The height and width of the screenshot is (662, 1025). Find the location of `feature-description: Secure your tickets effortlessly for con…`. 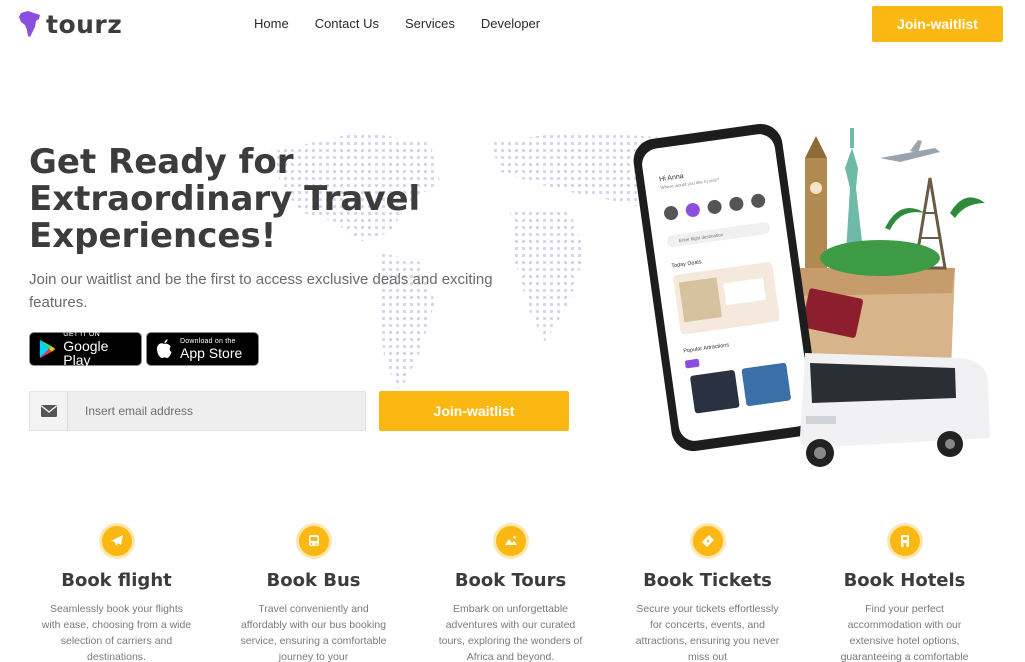

feature-description: Secure your tickets effortlessly for con… is located at coordinates (707, 632).